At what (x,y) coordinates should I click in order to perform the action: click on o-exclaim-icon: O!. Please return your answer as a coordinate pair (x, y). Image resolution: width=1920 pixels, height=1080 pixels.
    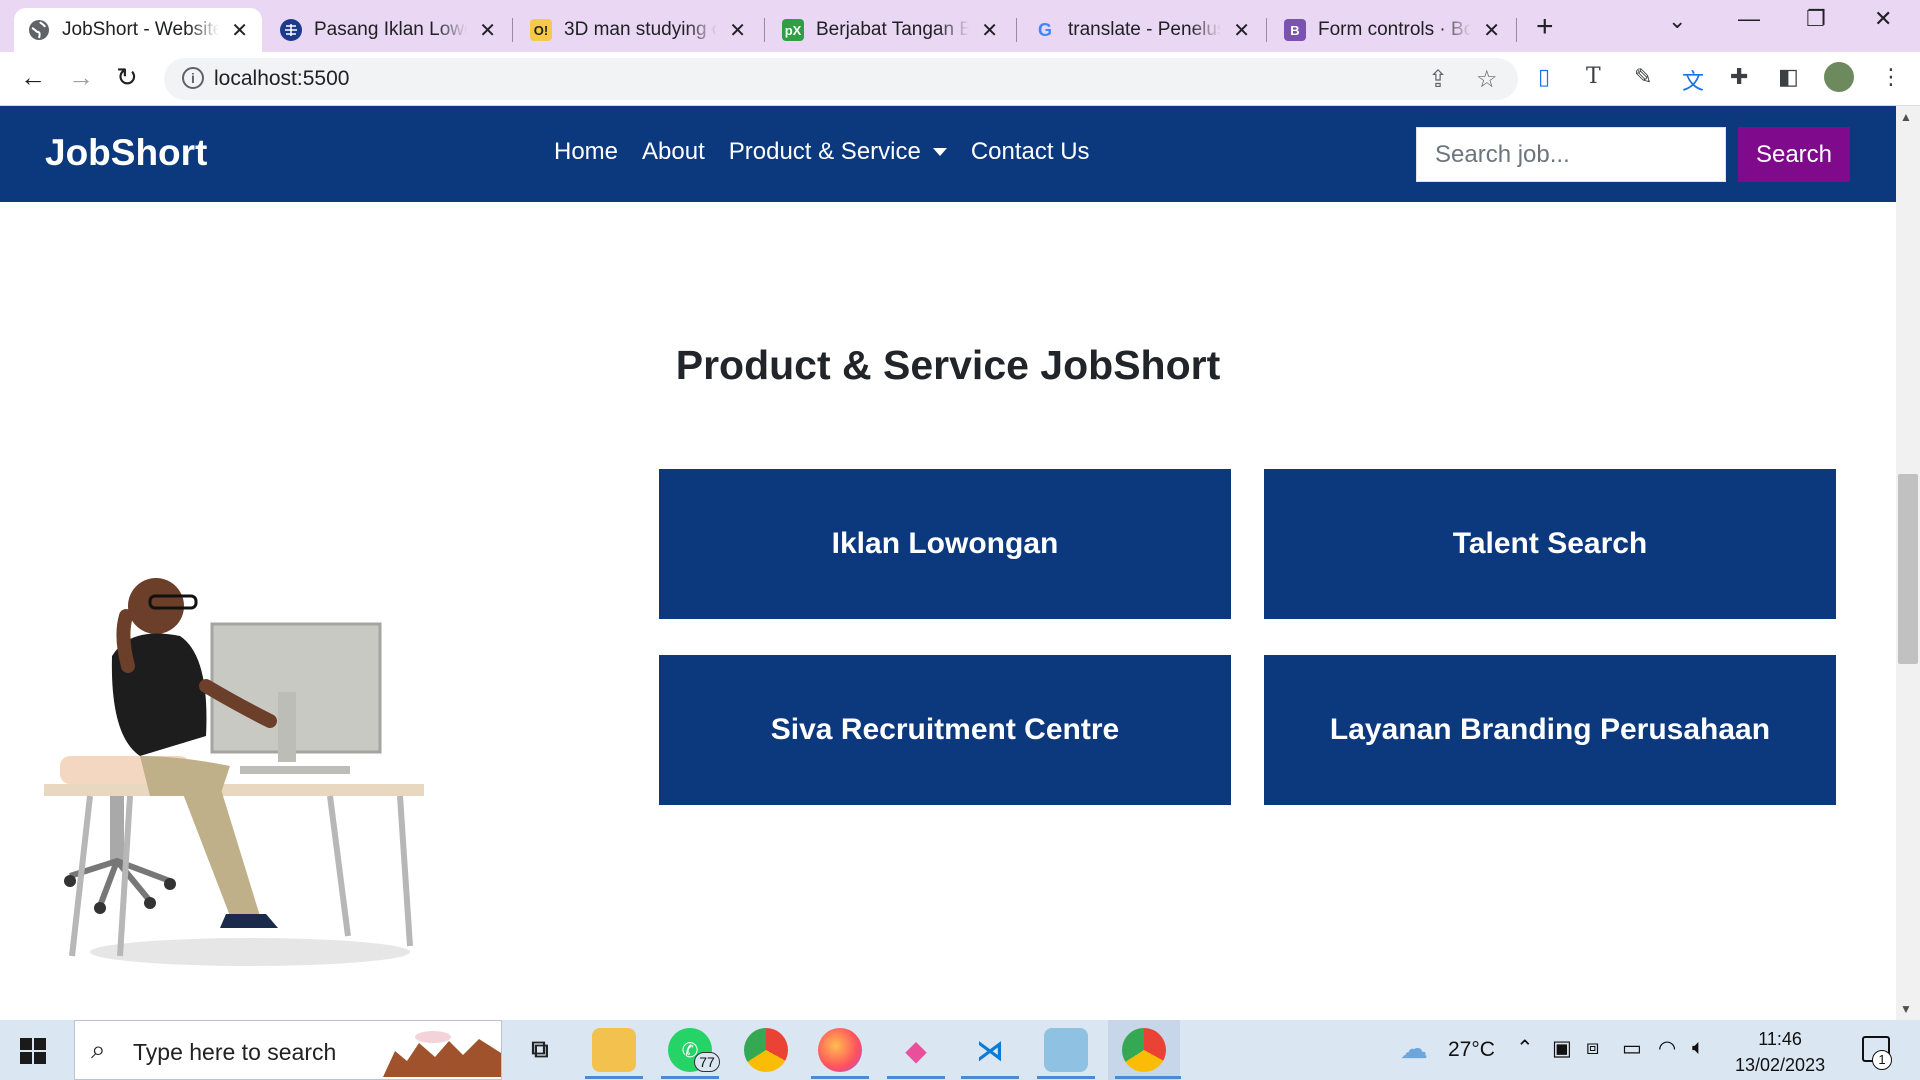
    Looking at the image, I should click on (541, 30).